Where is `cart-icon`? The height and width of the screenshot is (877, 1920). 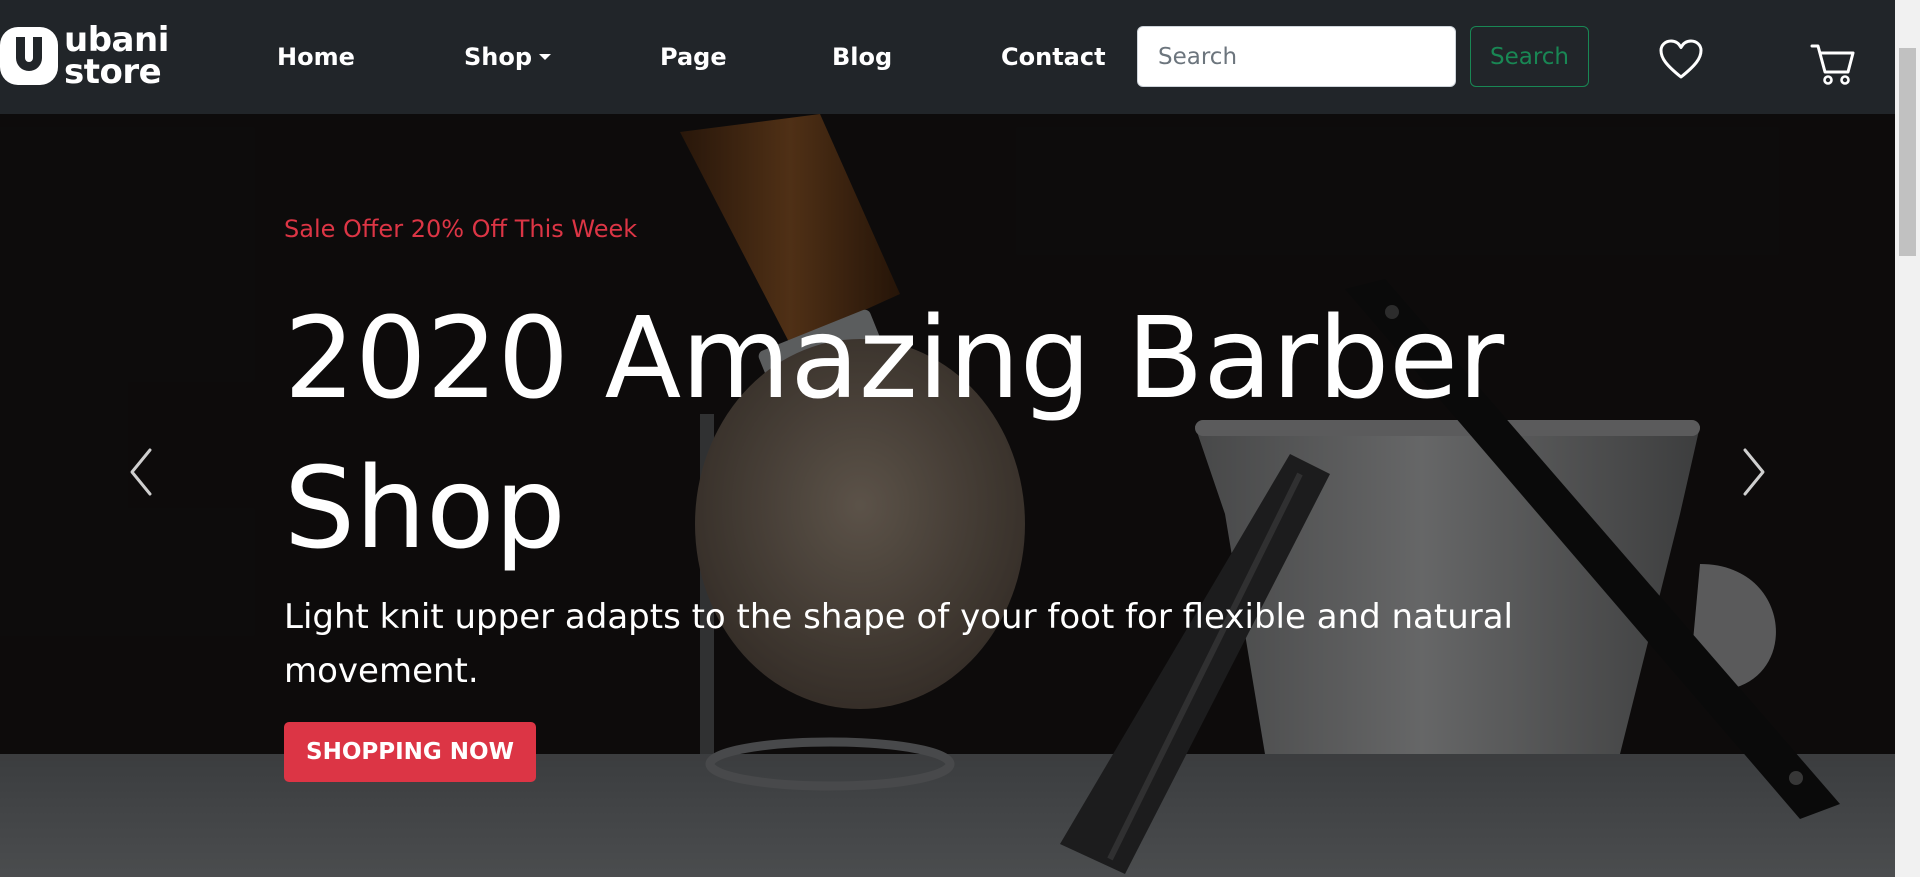
cart-icon is located at coordinates (1833, 64).